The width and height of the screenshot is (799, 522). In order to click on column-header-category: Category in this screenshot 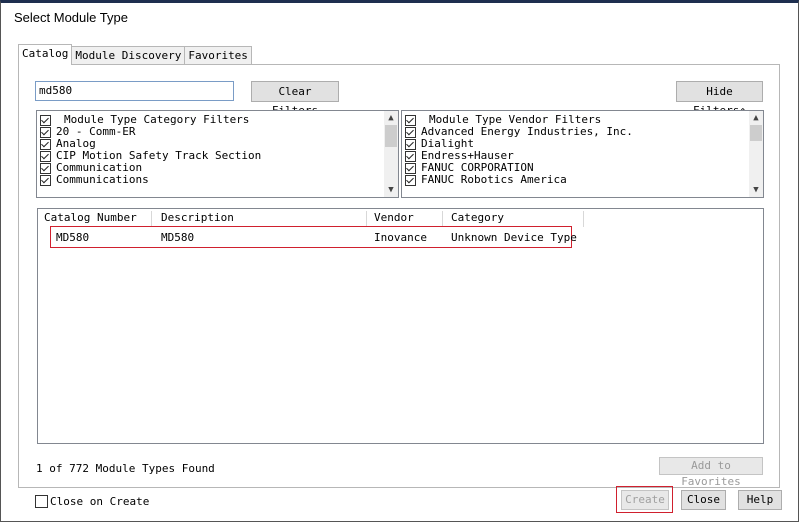, I will do `click(477, 218)`.